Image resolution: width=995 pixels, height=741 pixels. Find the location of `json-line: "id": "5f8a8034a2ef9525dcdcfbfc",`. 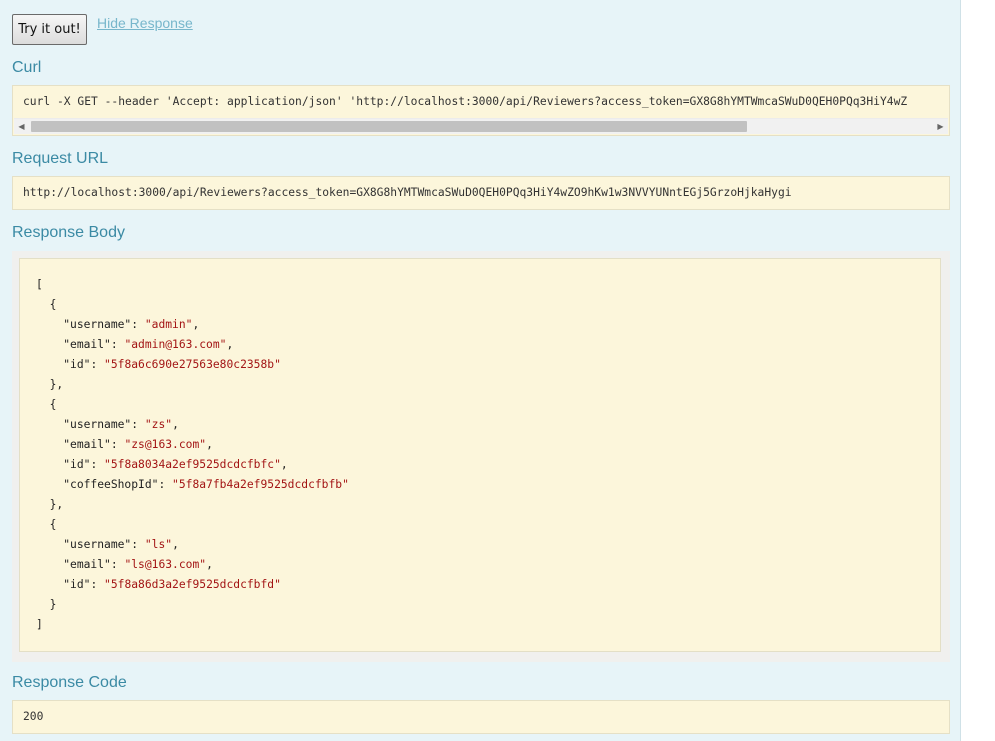

json-line: "id": "5f8a8034a2ef9525dcdcfbfc", is located at coordinates (162, 465).